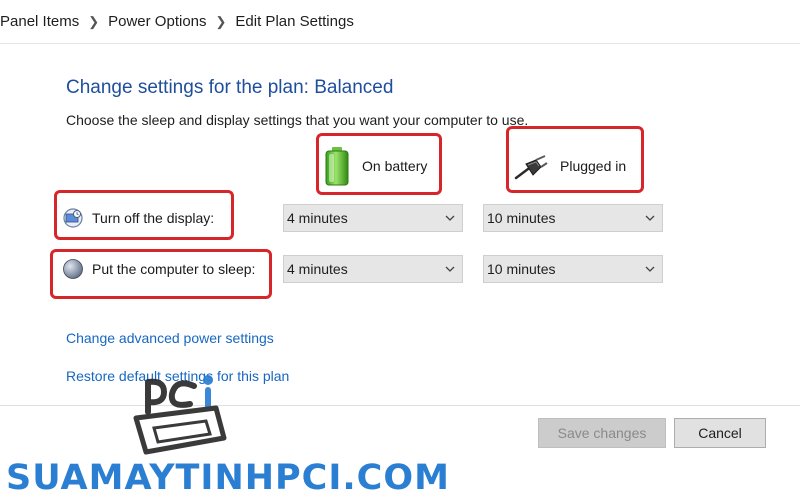  I want to click on column-header-plugged-in: Plugged in, so click(576, 166).